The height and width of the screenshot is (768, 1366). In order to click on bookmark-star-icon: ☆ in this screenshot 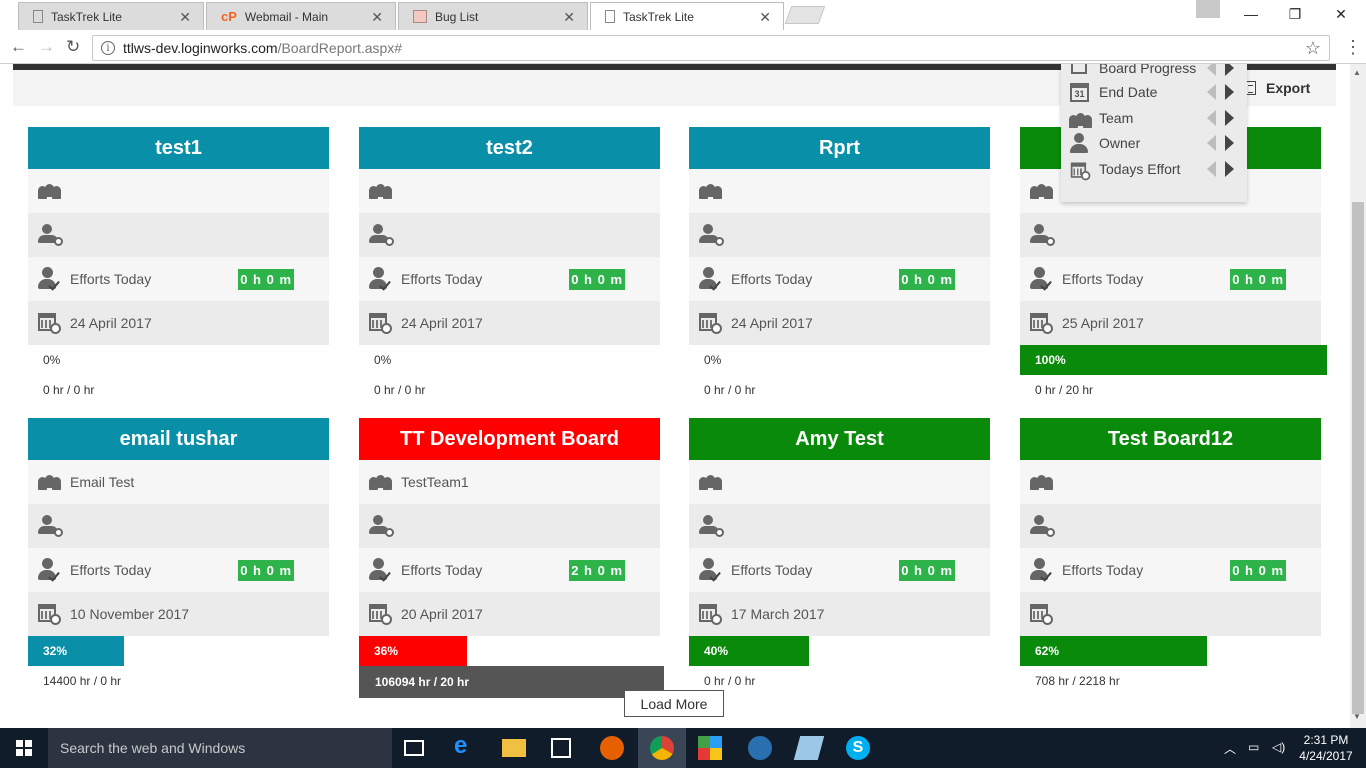, I will do `click(1313, 48)`.